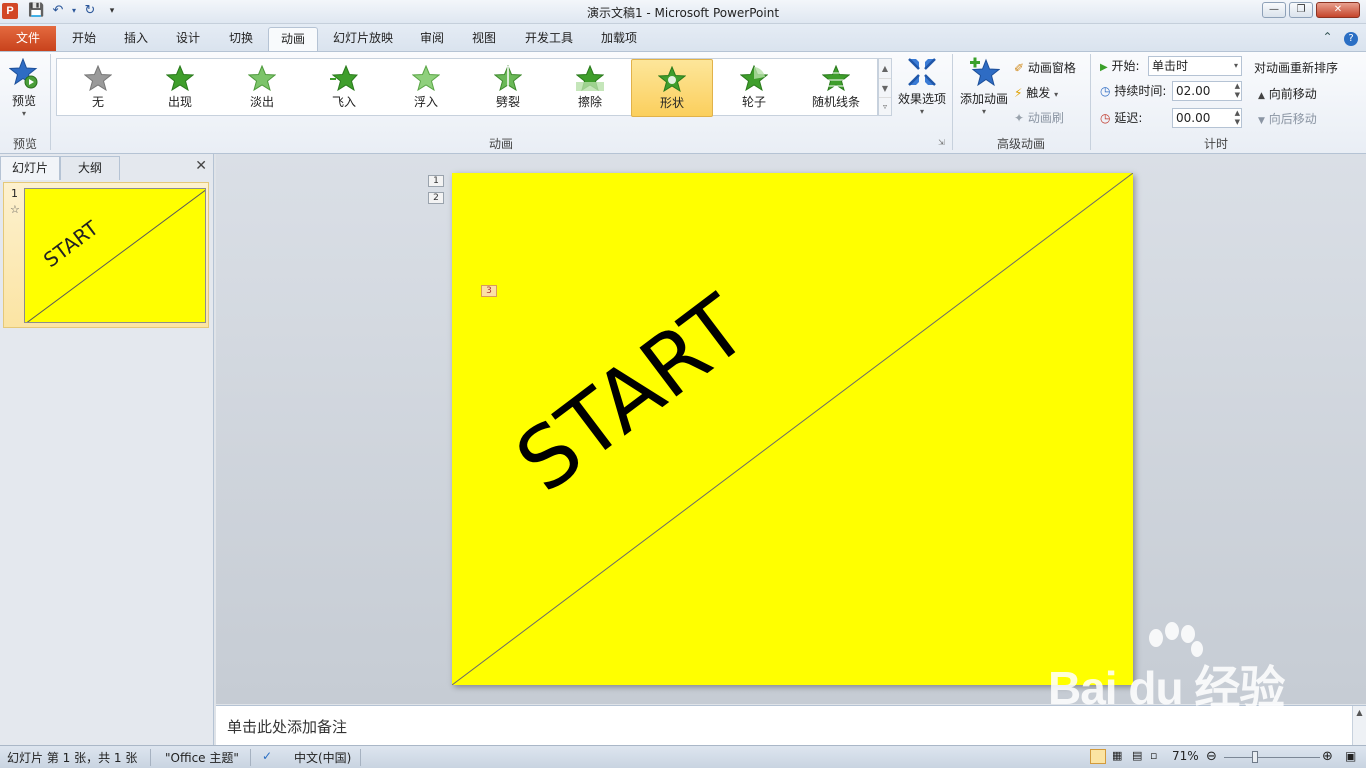 This screenshot has width=1366, height=768. What do you see at coordinates (1039, 118) in the screenshot?
I see `animation-painter-button: ✦ 动画刷` at bounding box center [1039, 118].